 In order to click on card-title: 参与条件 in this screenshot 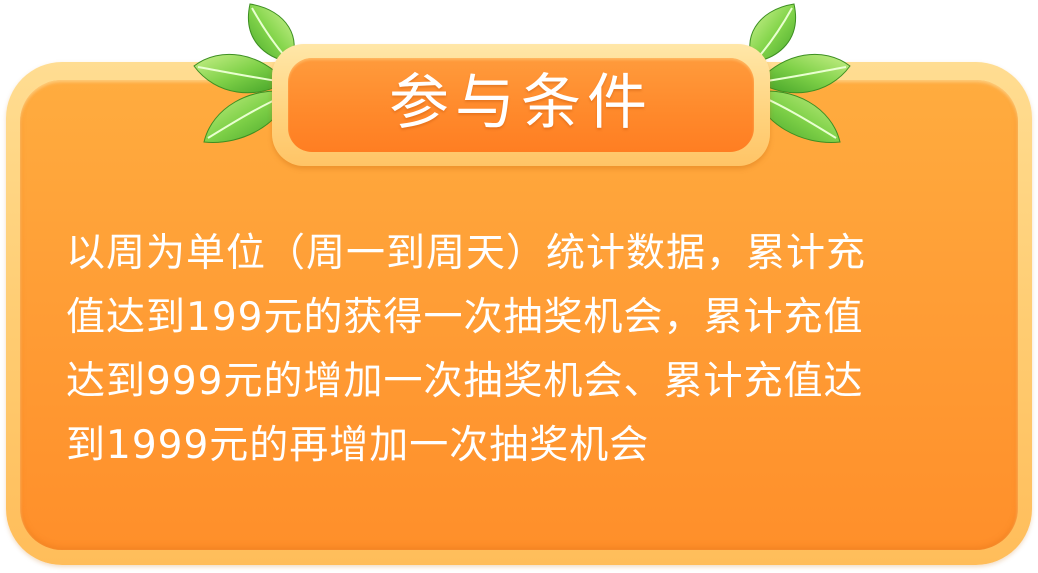, I will do `click(521, 103)`.